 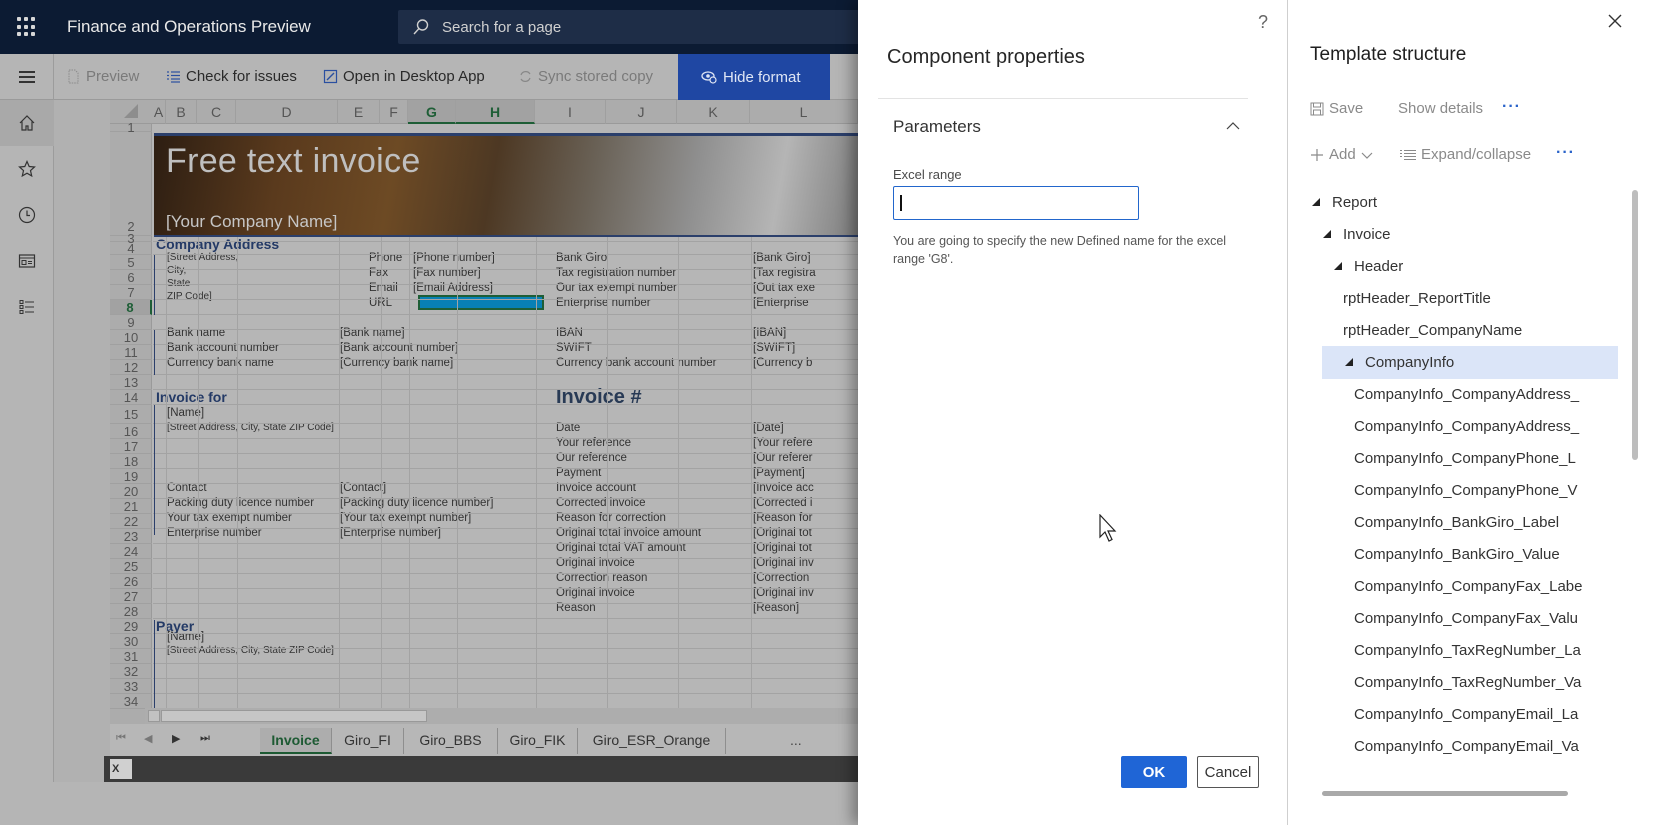 I want to click on row-header-9: 9, so click(x=131, y=322).